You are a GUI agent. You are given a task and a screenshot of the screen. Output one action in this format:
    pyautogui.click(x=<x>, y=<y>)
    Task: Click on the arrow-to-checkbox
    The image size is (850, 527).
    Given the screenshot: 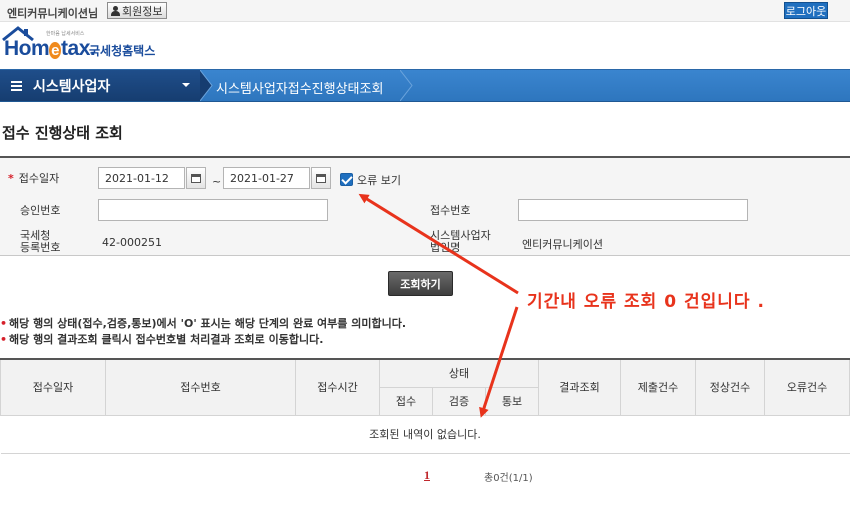 What is the action you would take?
    pyautogui.click(x=438, y=244)
    